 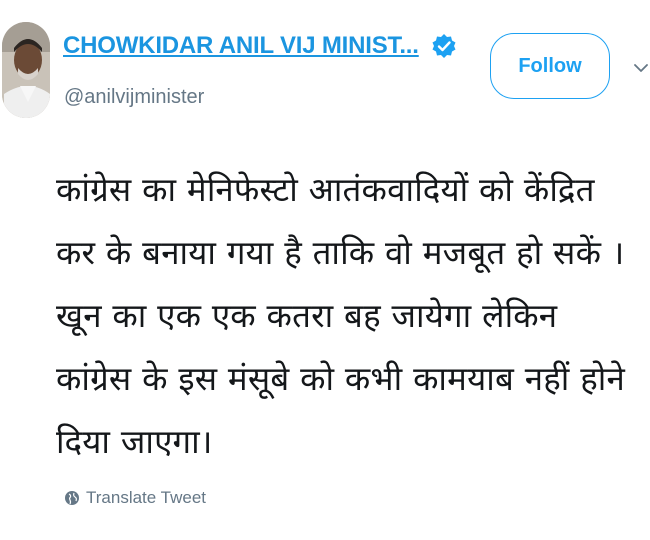 What do you see at coordinates (146, 497) in the screenshot?
I see `translate-tweet-label: Translate Tweet` at bounding box center [146, 497].